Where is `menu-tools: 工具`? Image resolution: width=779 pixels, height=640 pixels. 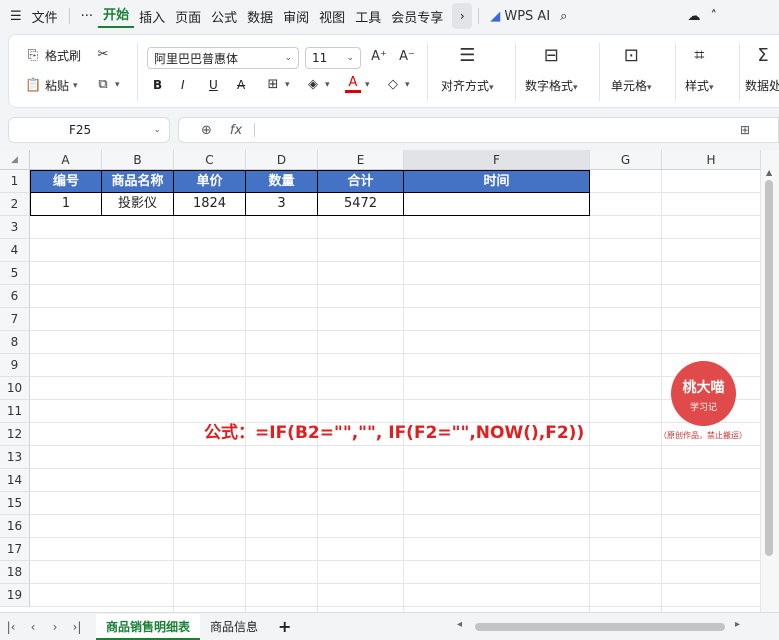 menu-tools: 工具 is located at coordinates (368, 16).